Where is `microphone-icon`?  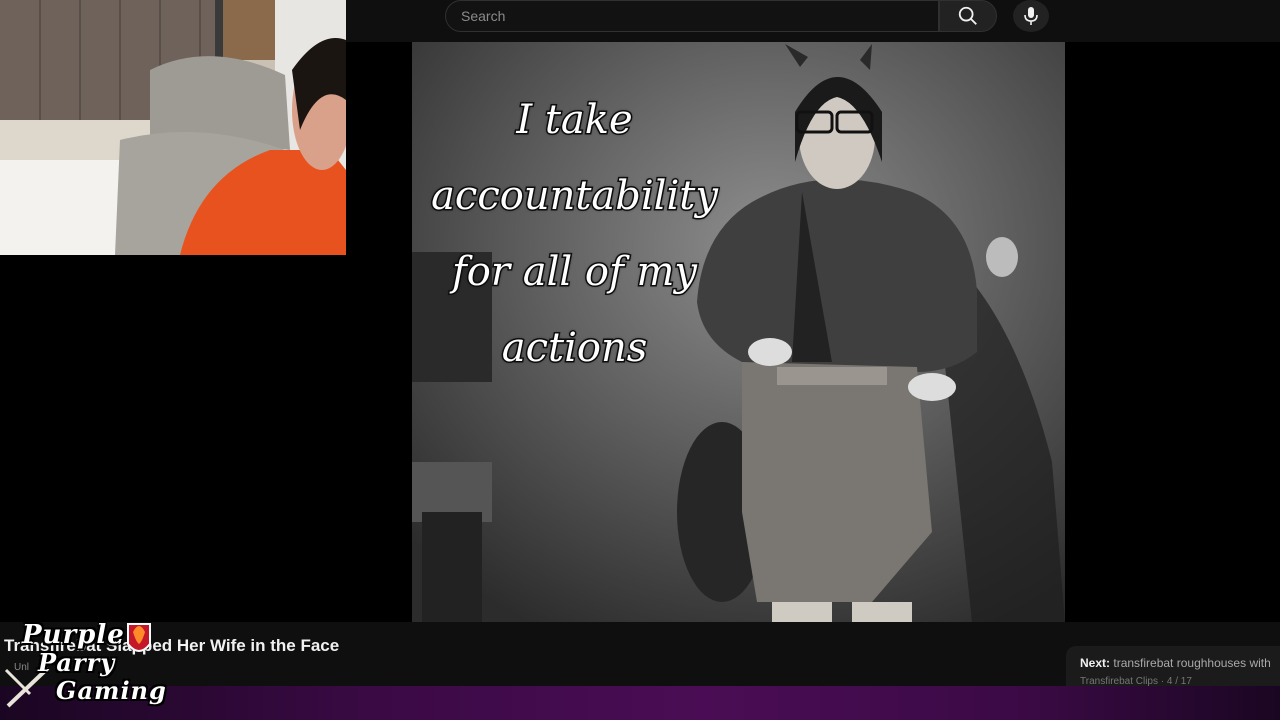 microphone-icon is located at coordinates (1031, 16).